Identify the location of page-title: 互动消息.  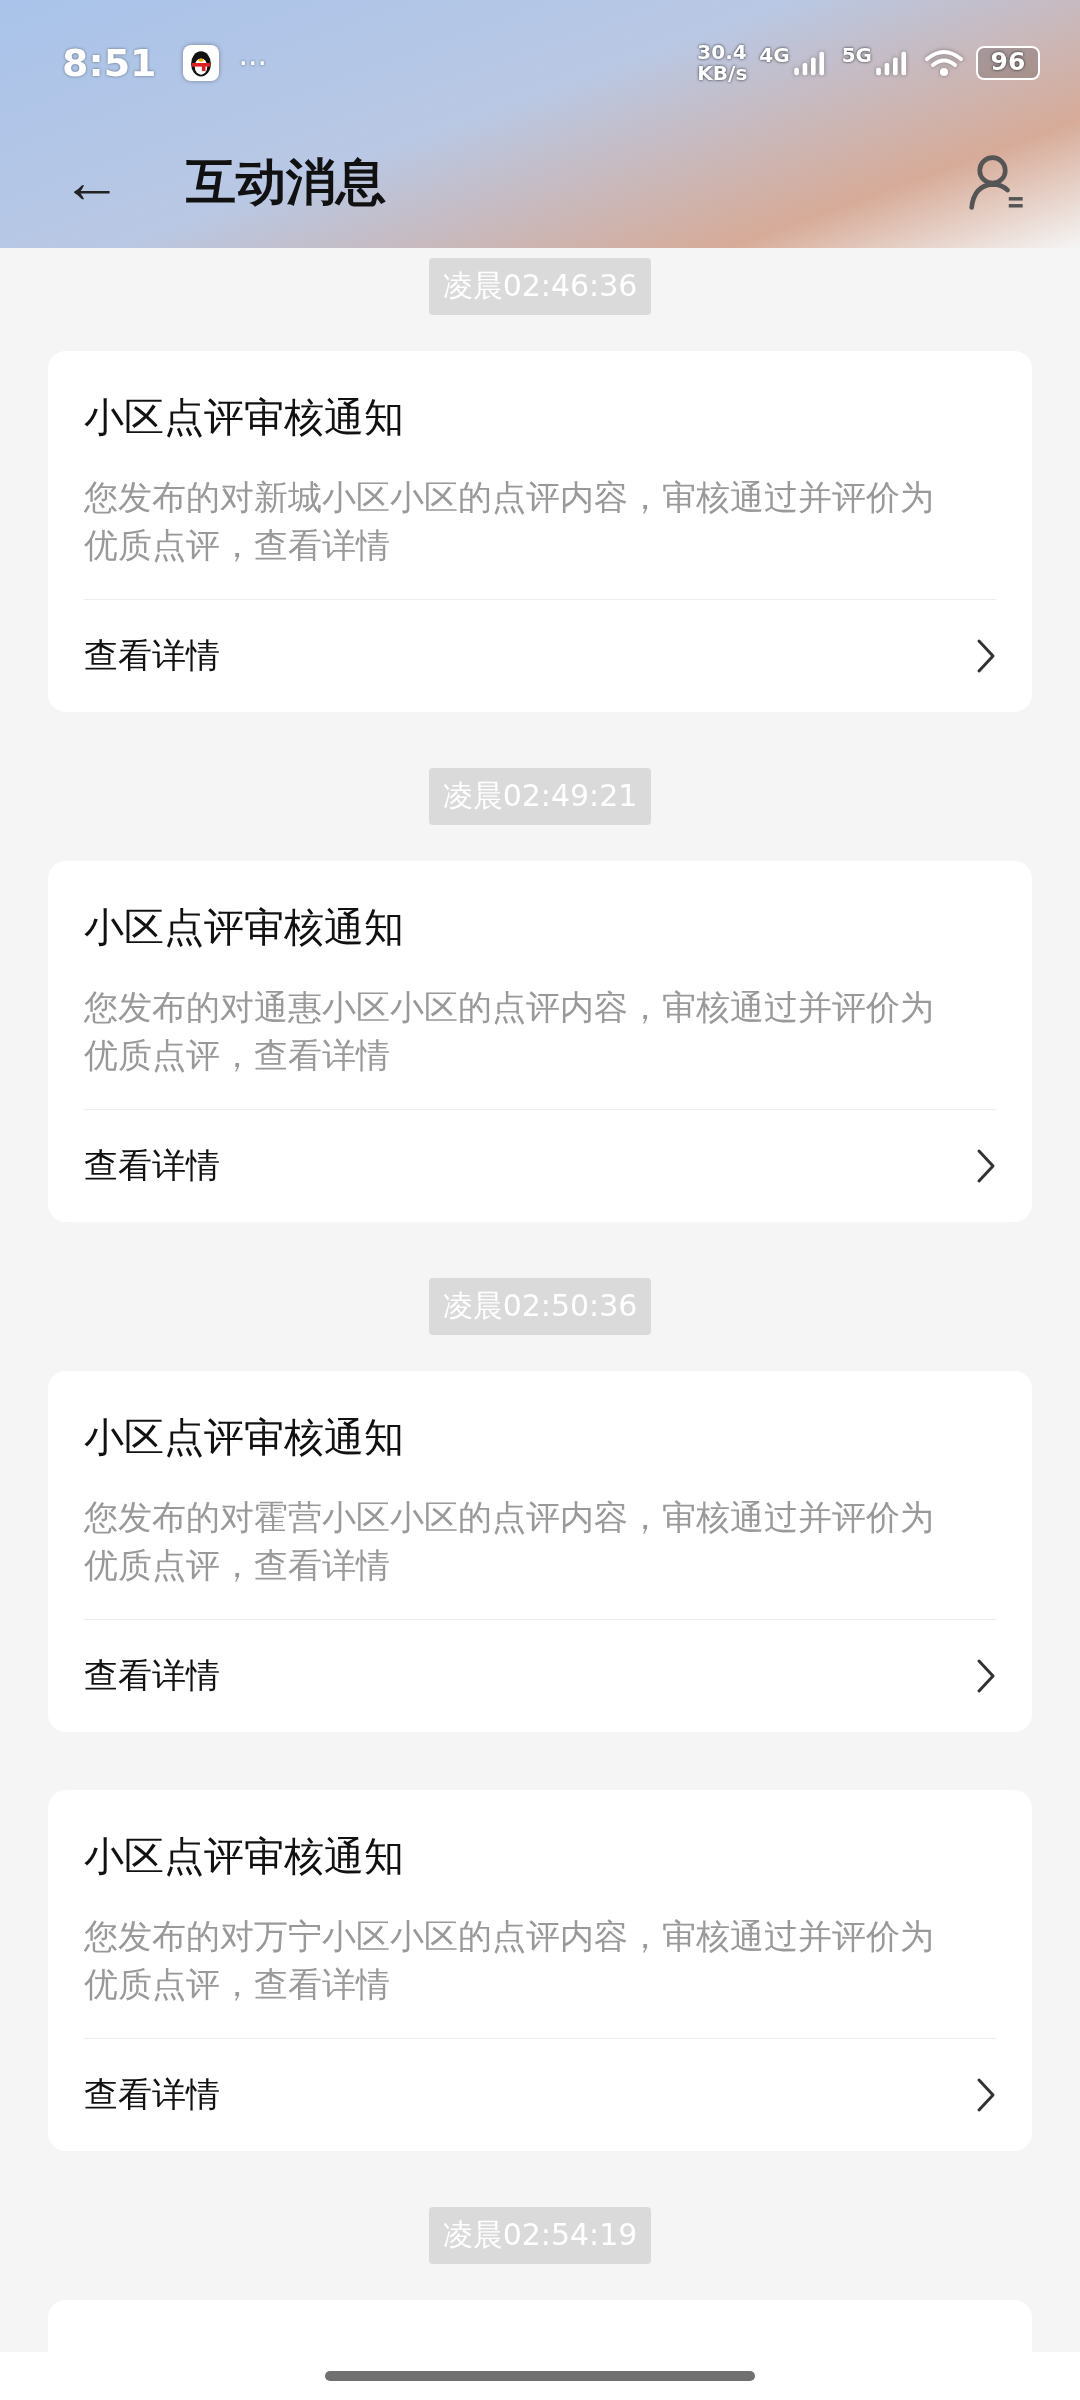
(286, 182).